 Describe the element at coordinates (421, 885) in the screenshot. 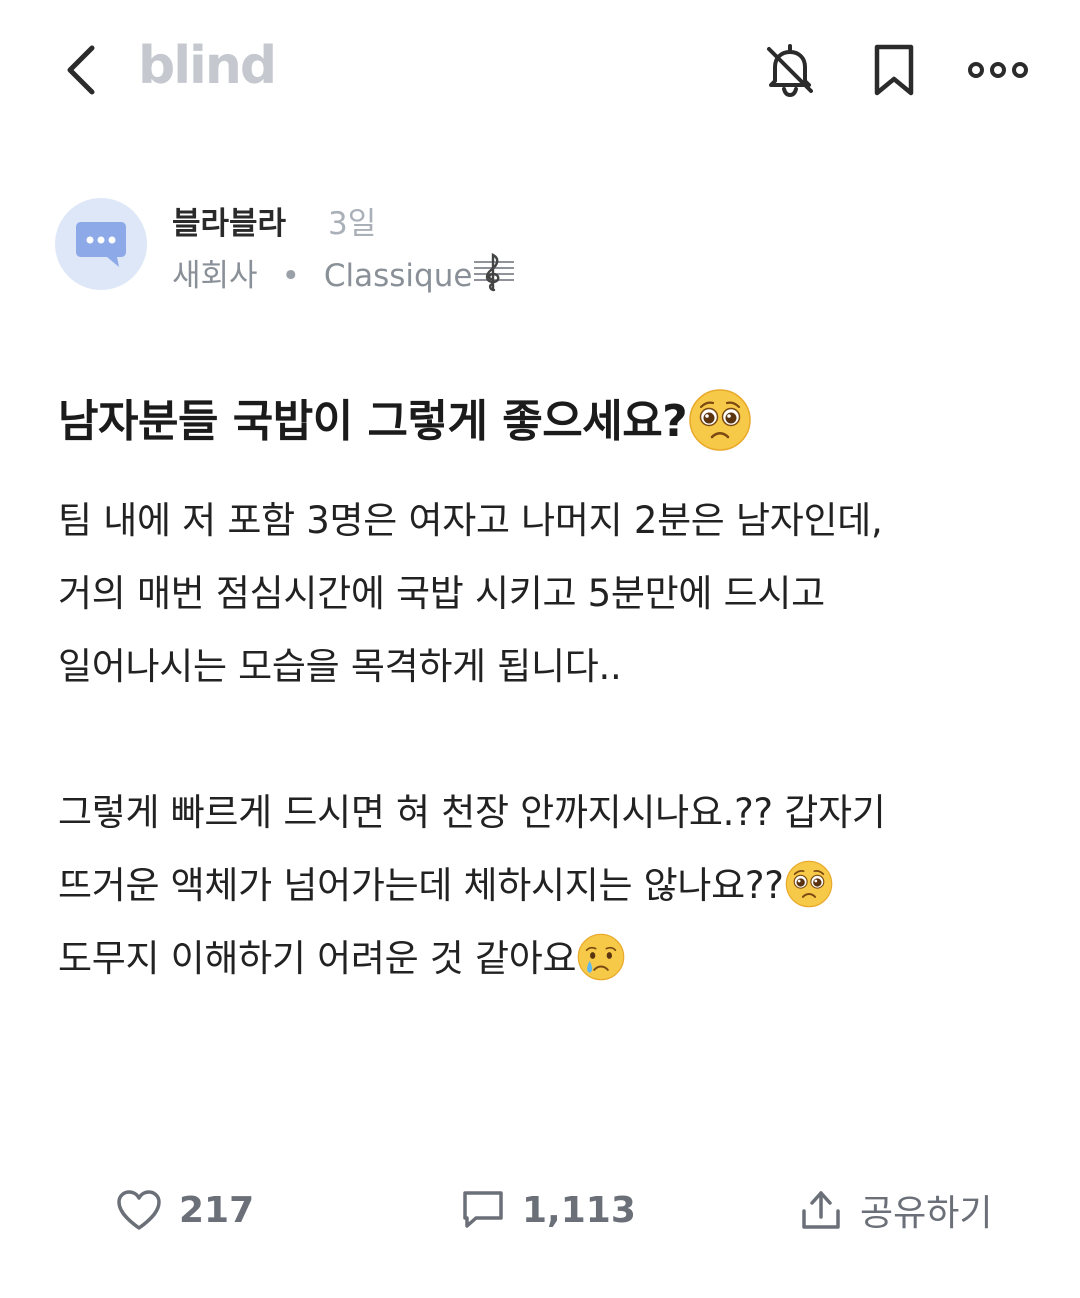

I see `body-line-6-text: 뜨거운 액체가 넘어가는데 체하시지는 않나요??` at that location.